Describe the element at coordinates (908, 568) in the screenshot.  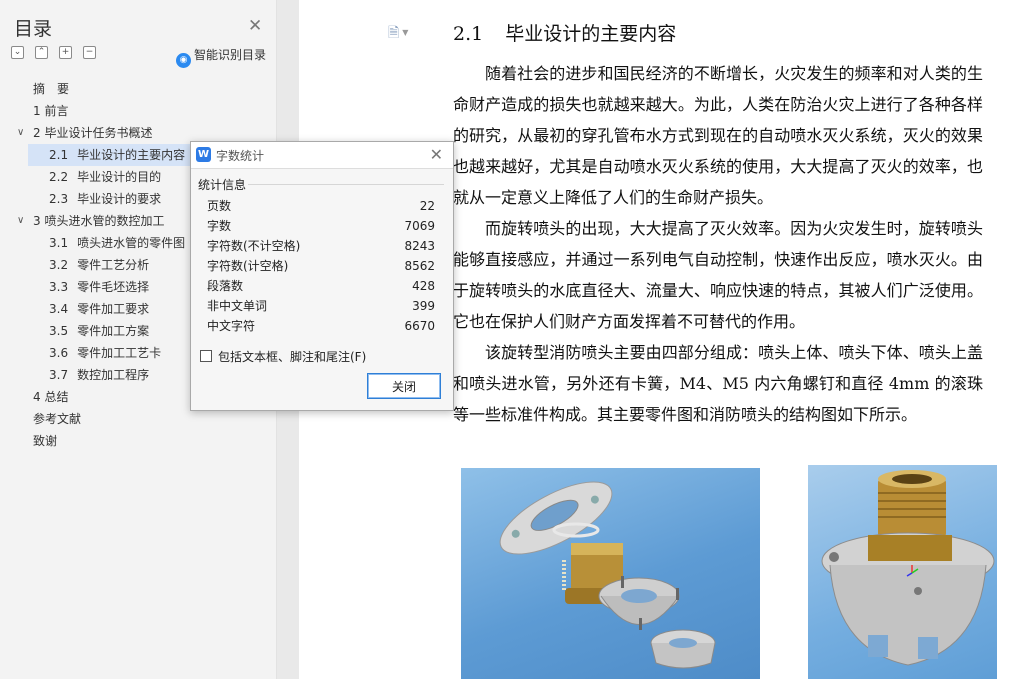
I see `assembled-nozzle-render` at that location.